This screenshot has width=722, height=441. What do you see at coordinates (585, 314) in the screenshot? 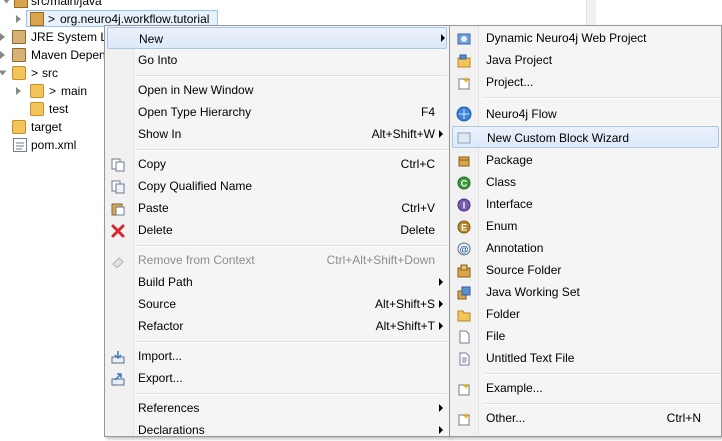
I see `submenu-item-folder: Folder` at bounding box center [585, 314].